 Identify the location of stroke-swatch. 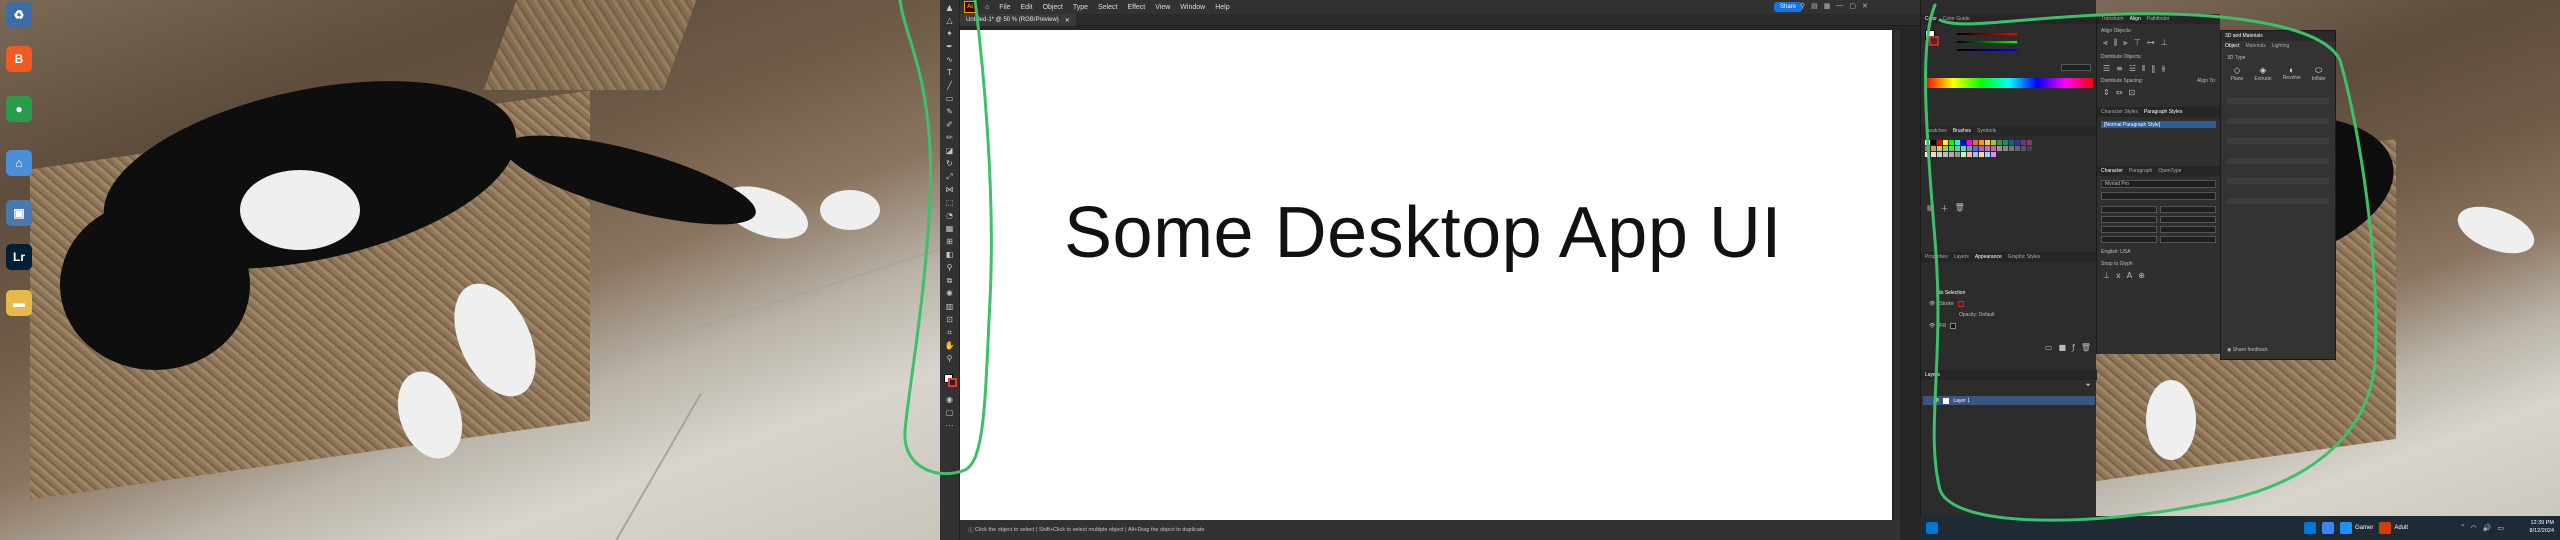
(952, 382).